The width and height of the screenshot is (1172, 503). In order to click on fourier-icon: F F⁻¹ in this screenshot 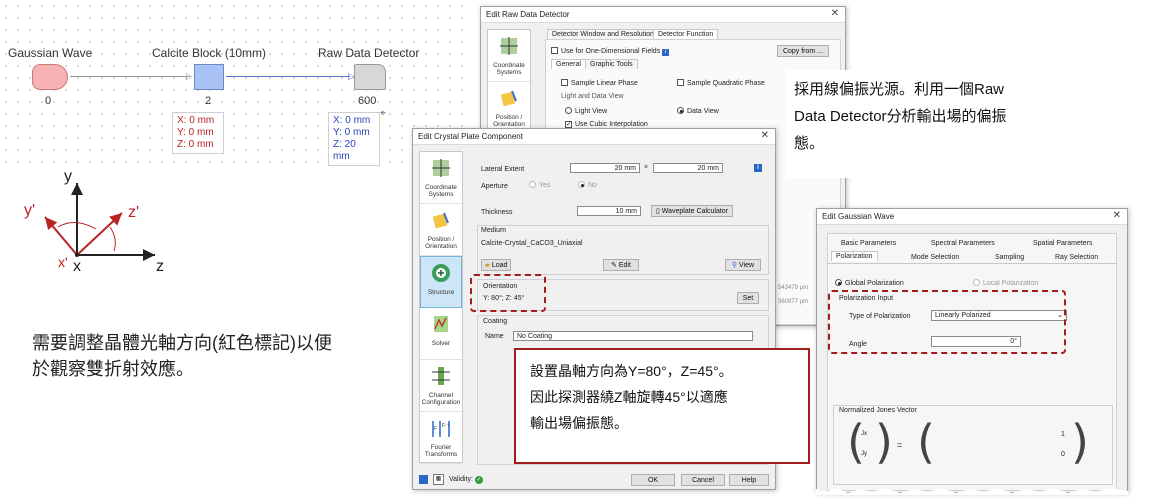, I will do `click(441, 429)`.